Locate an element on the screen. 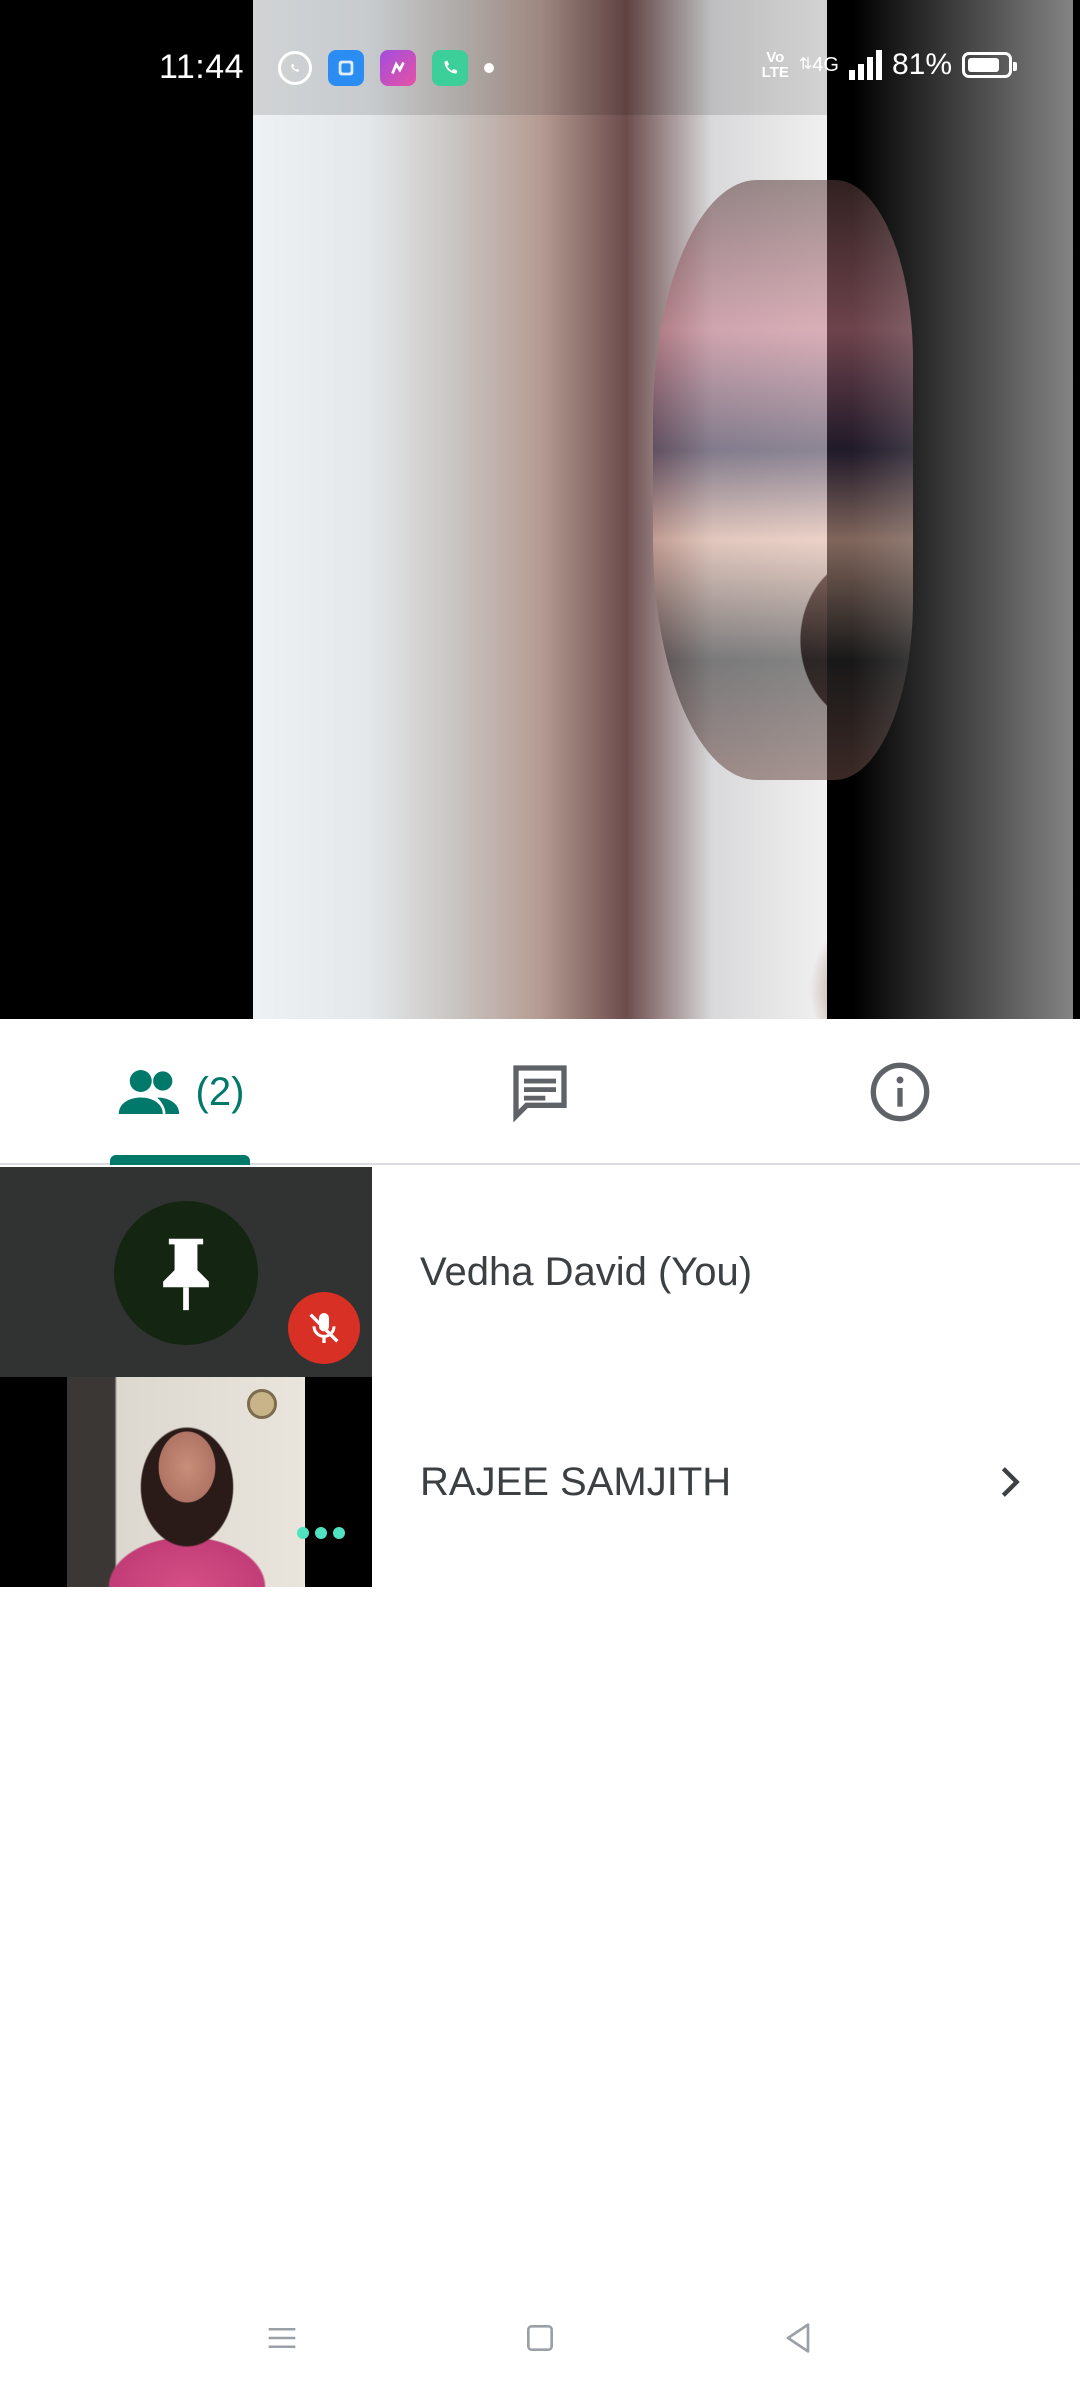 This screenshot has width=1080, height=2400. tab-people: (2) is located at coordinates (180, 1092).